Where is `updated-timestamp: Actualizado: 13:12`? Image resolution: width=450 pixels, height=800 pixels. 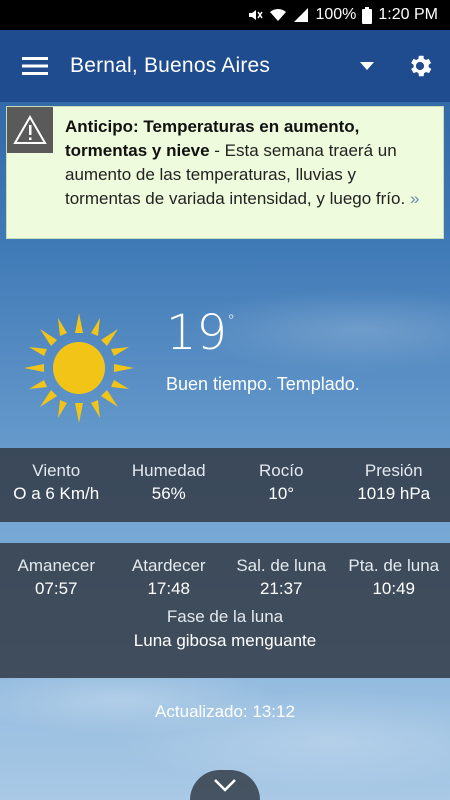
updated-timestamp: Actualizado: 13:12 is located at coordinates (225, 711).